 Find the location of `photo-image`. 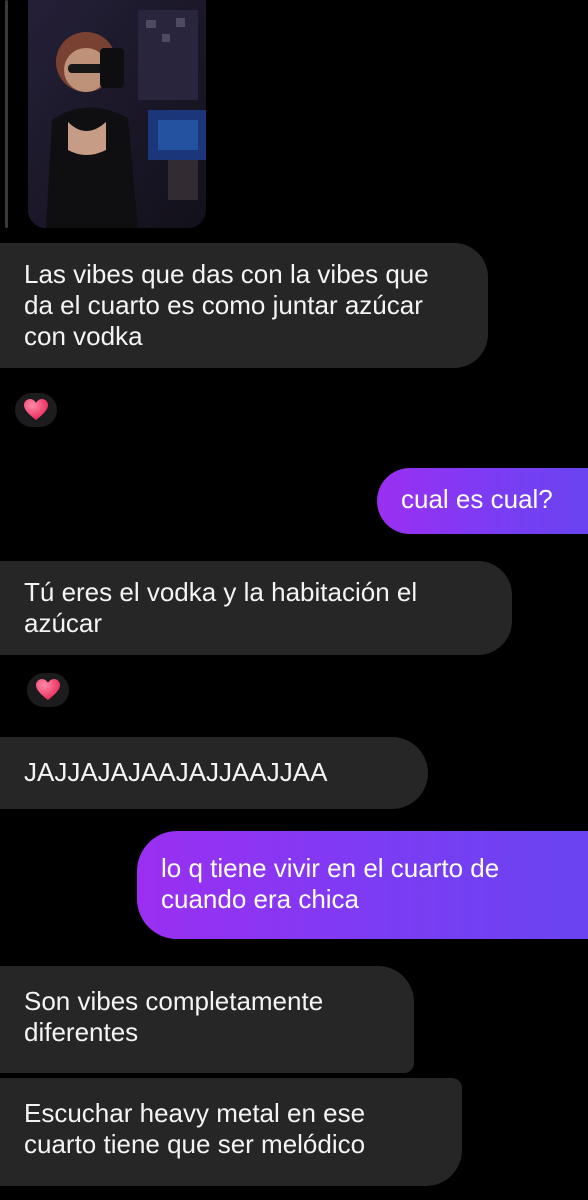

photo-image is located at coordinates (117, 114).